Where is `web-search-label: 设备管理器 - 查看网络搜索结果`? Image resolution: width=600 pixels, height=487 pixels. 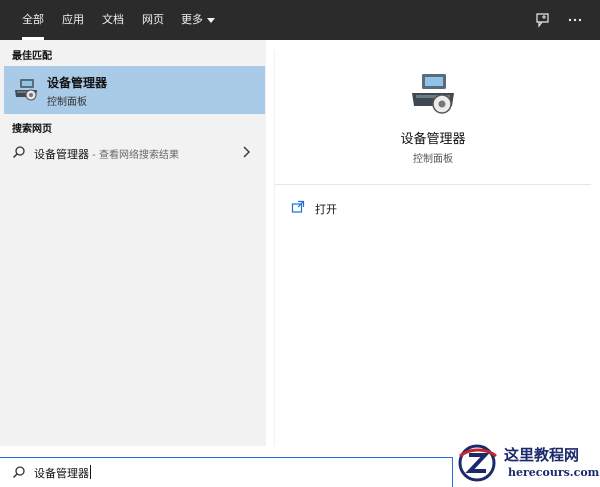 web-search-label: 设备管理器 - 查看网络搜索结果 is located at coordinates (106, 154).